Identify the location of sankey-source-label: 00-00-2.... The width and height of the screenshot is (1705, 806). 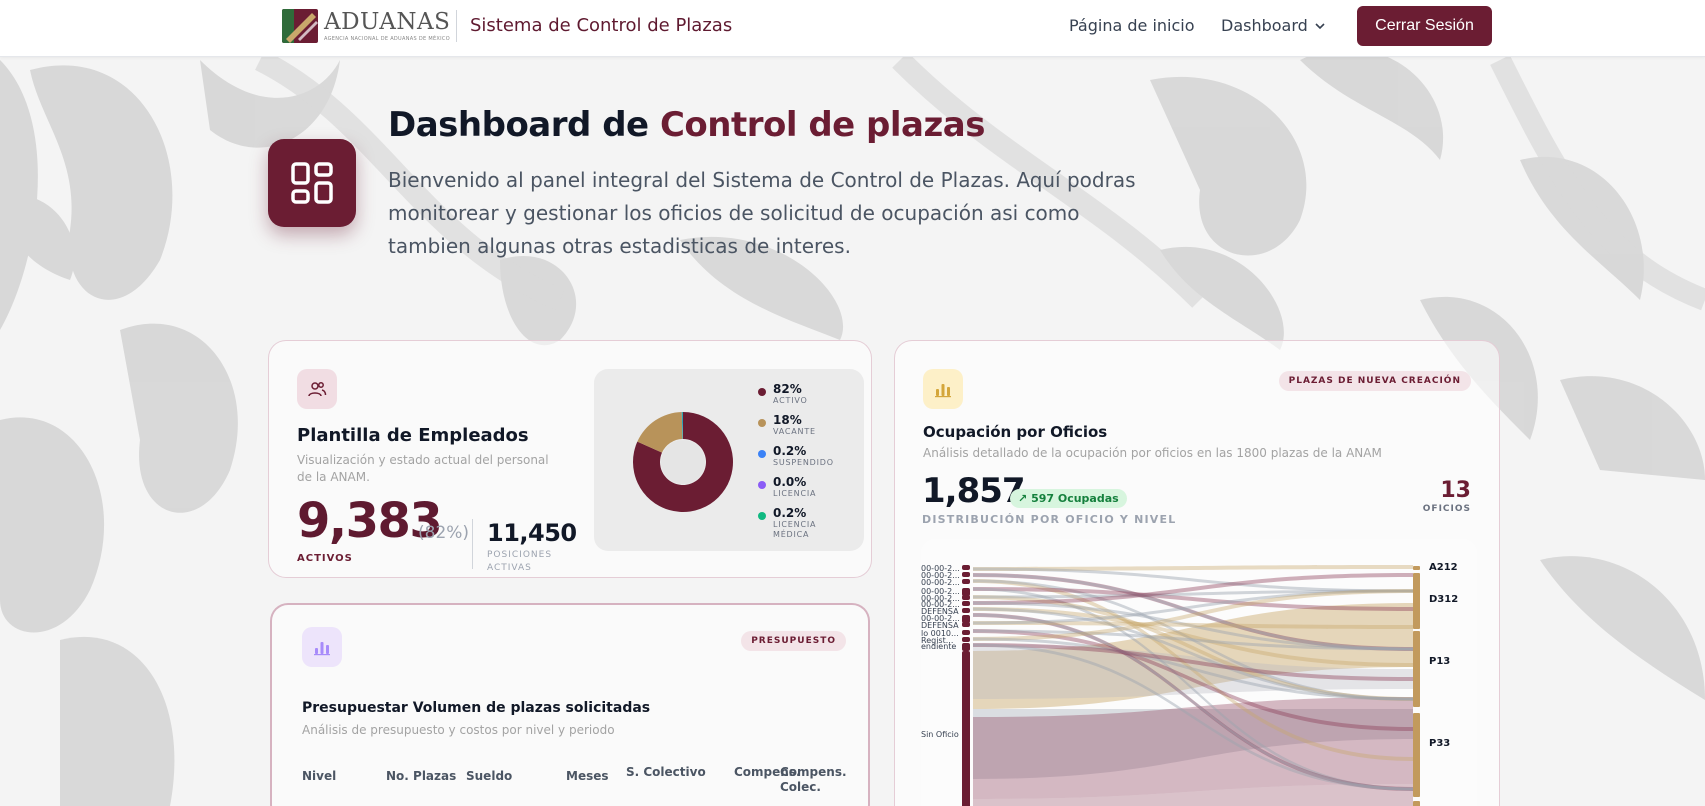
(940, 582).